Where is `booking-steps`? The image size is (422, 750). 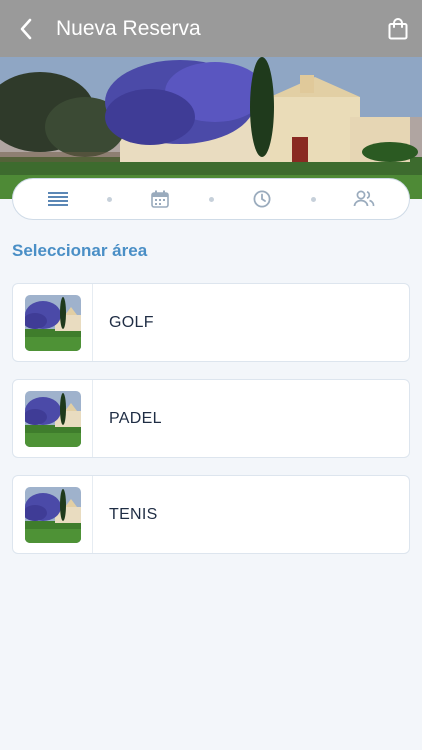 booking-steps is located at coordinates (211, 199).